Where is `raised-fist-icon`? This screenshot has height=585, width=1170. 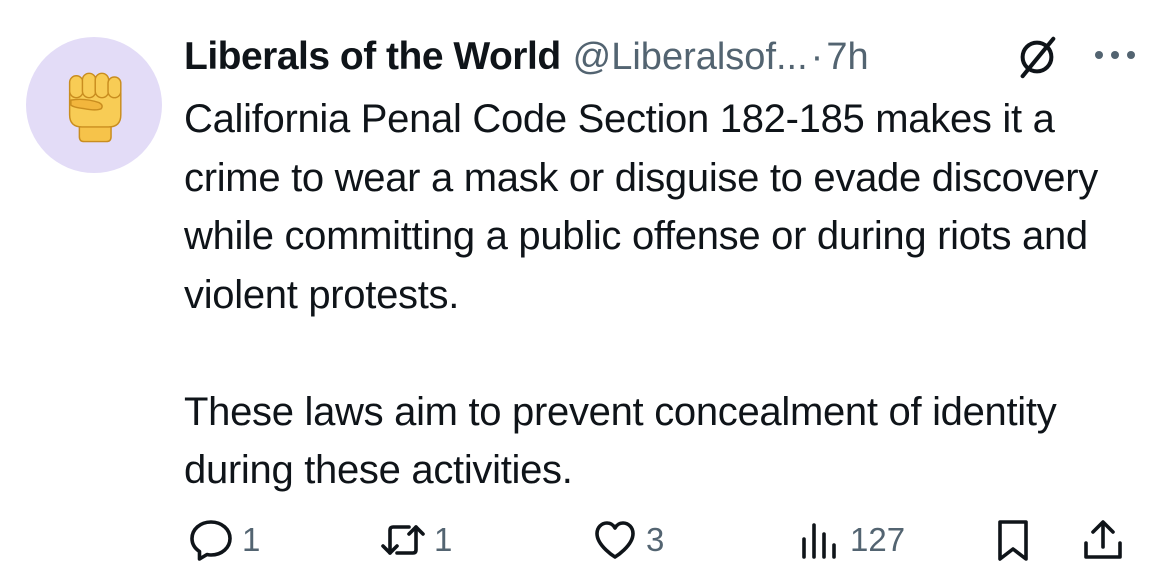 raised-fist-icon is located at coordinates (95, 107).